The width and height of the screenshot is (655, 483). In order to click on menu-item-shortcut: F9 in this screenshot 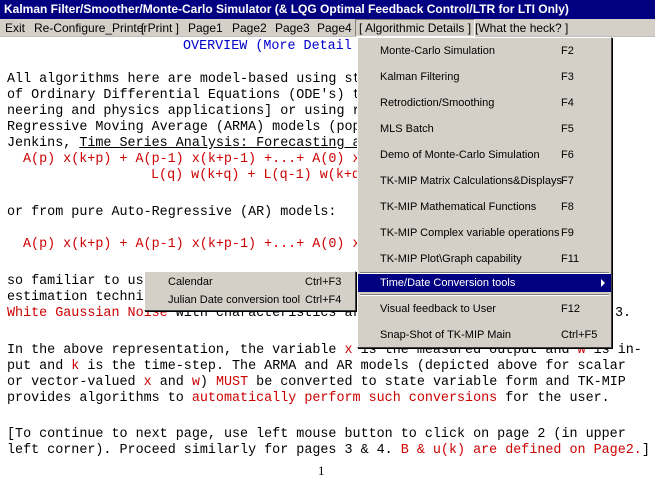, I will do `click(567, 233)`.